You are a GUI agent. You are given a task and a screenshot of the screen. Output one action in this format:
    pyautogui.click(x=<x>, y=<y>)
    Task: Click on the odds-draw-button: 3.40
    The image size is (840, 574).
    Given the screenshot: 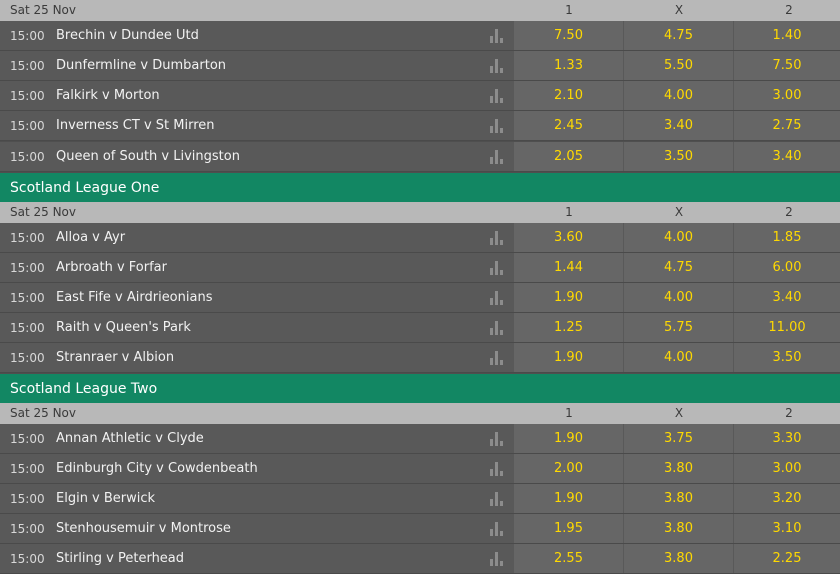 What is the action you would take?
    pyautogui.click(x=678, y=125)
    